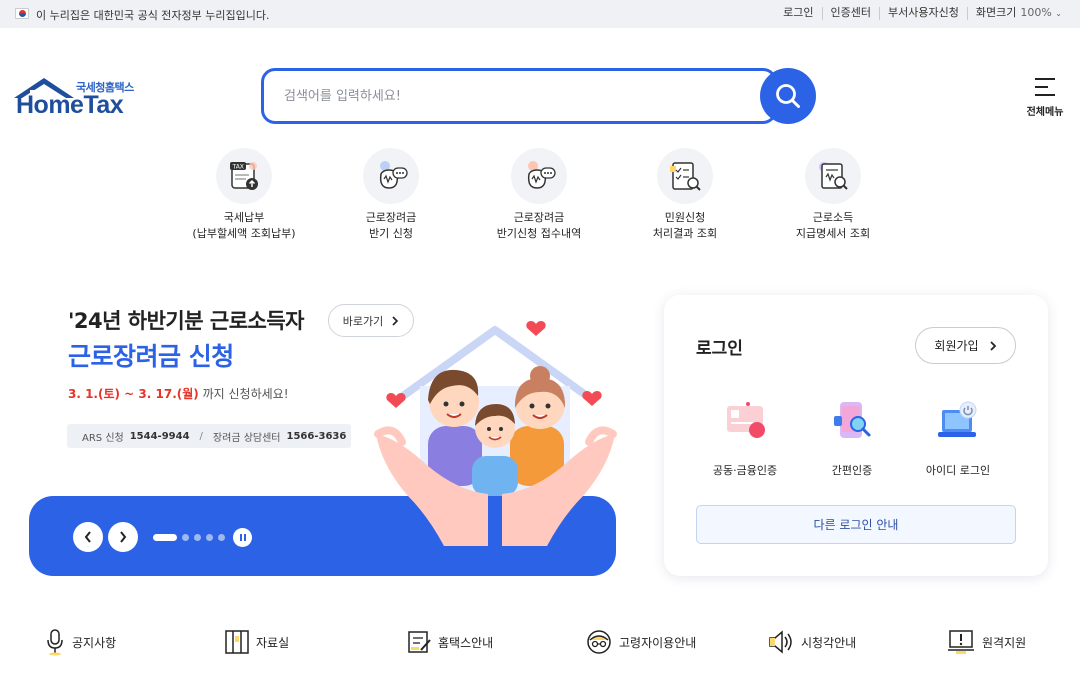 This screenshot has height=686, width=1080. I want to click on zoom-value: 100%, so click(1036, 12).